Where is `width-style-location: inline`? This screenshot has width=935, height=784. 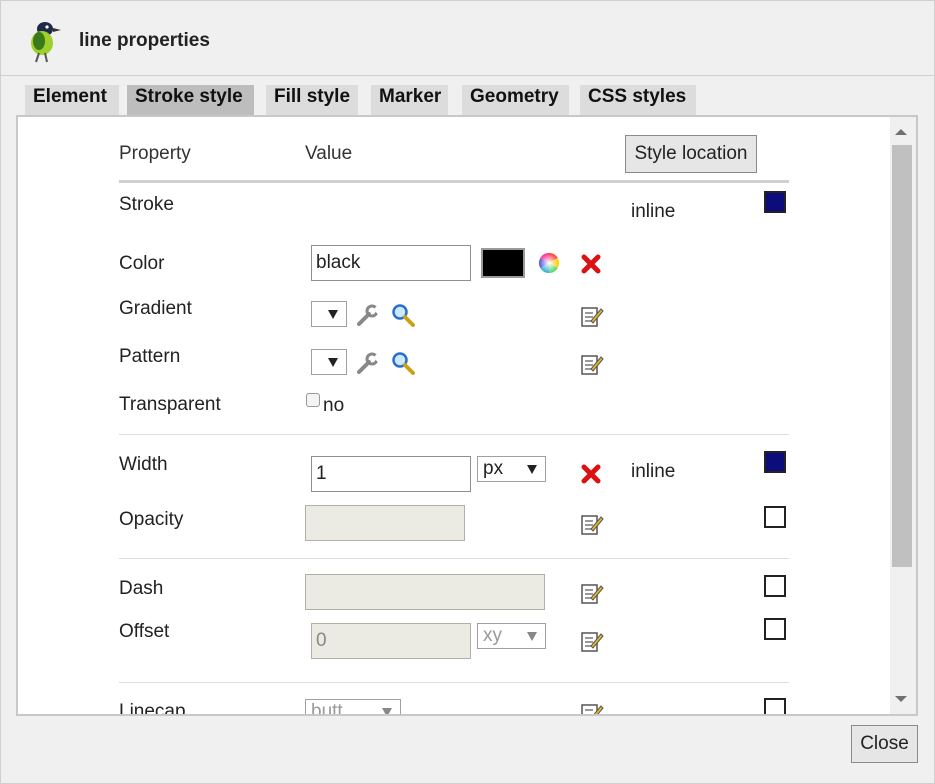
width-style-location: inline is located at coordinates (653, 471).